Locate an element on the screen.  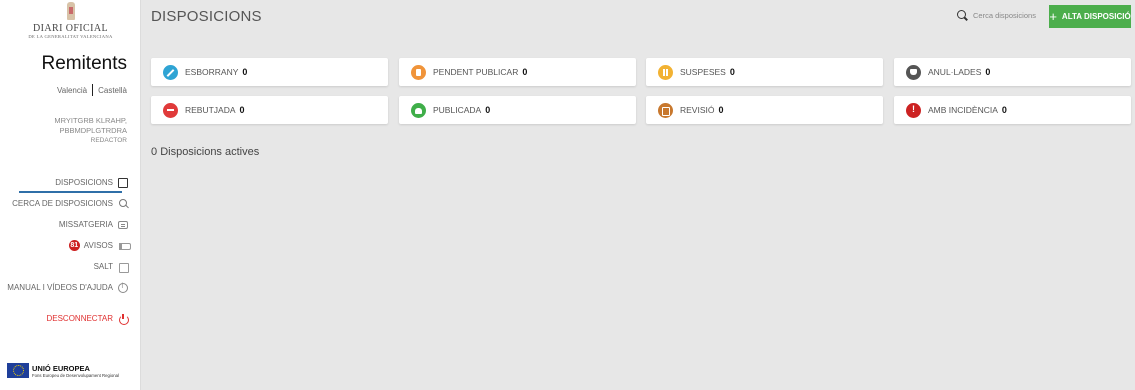
sidebar-item-disposicions: DISPOSICIONS is located at coordinates (67, 182).